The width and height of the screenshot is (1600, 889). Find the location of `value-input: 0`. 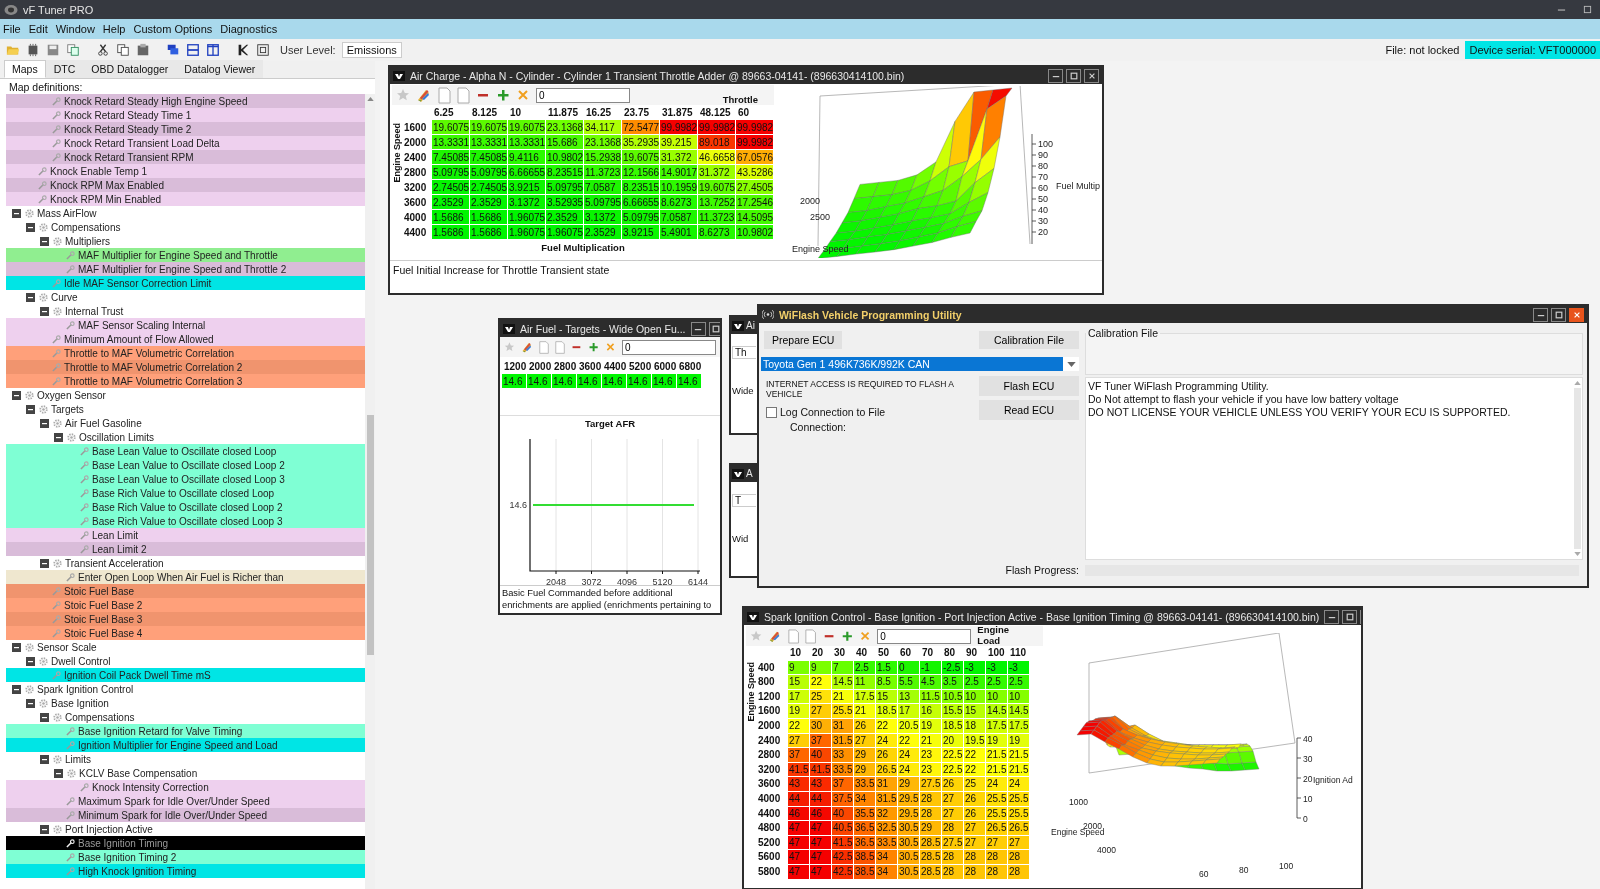

value-input: 0 is located at coordinates (924, 636).